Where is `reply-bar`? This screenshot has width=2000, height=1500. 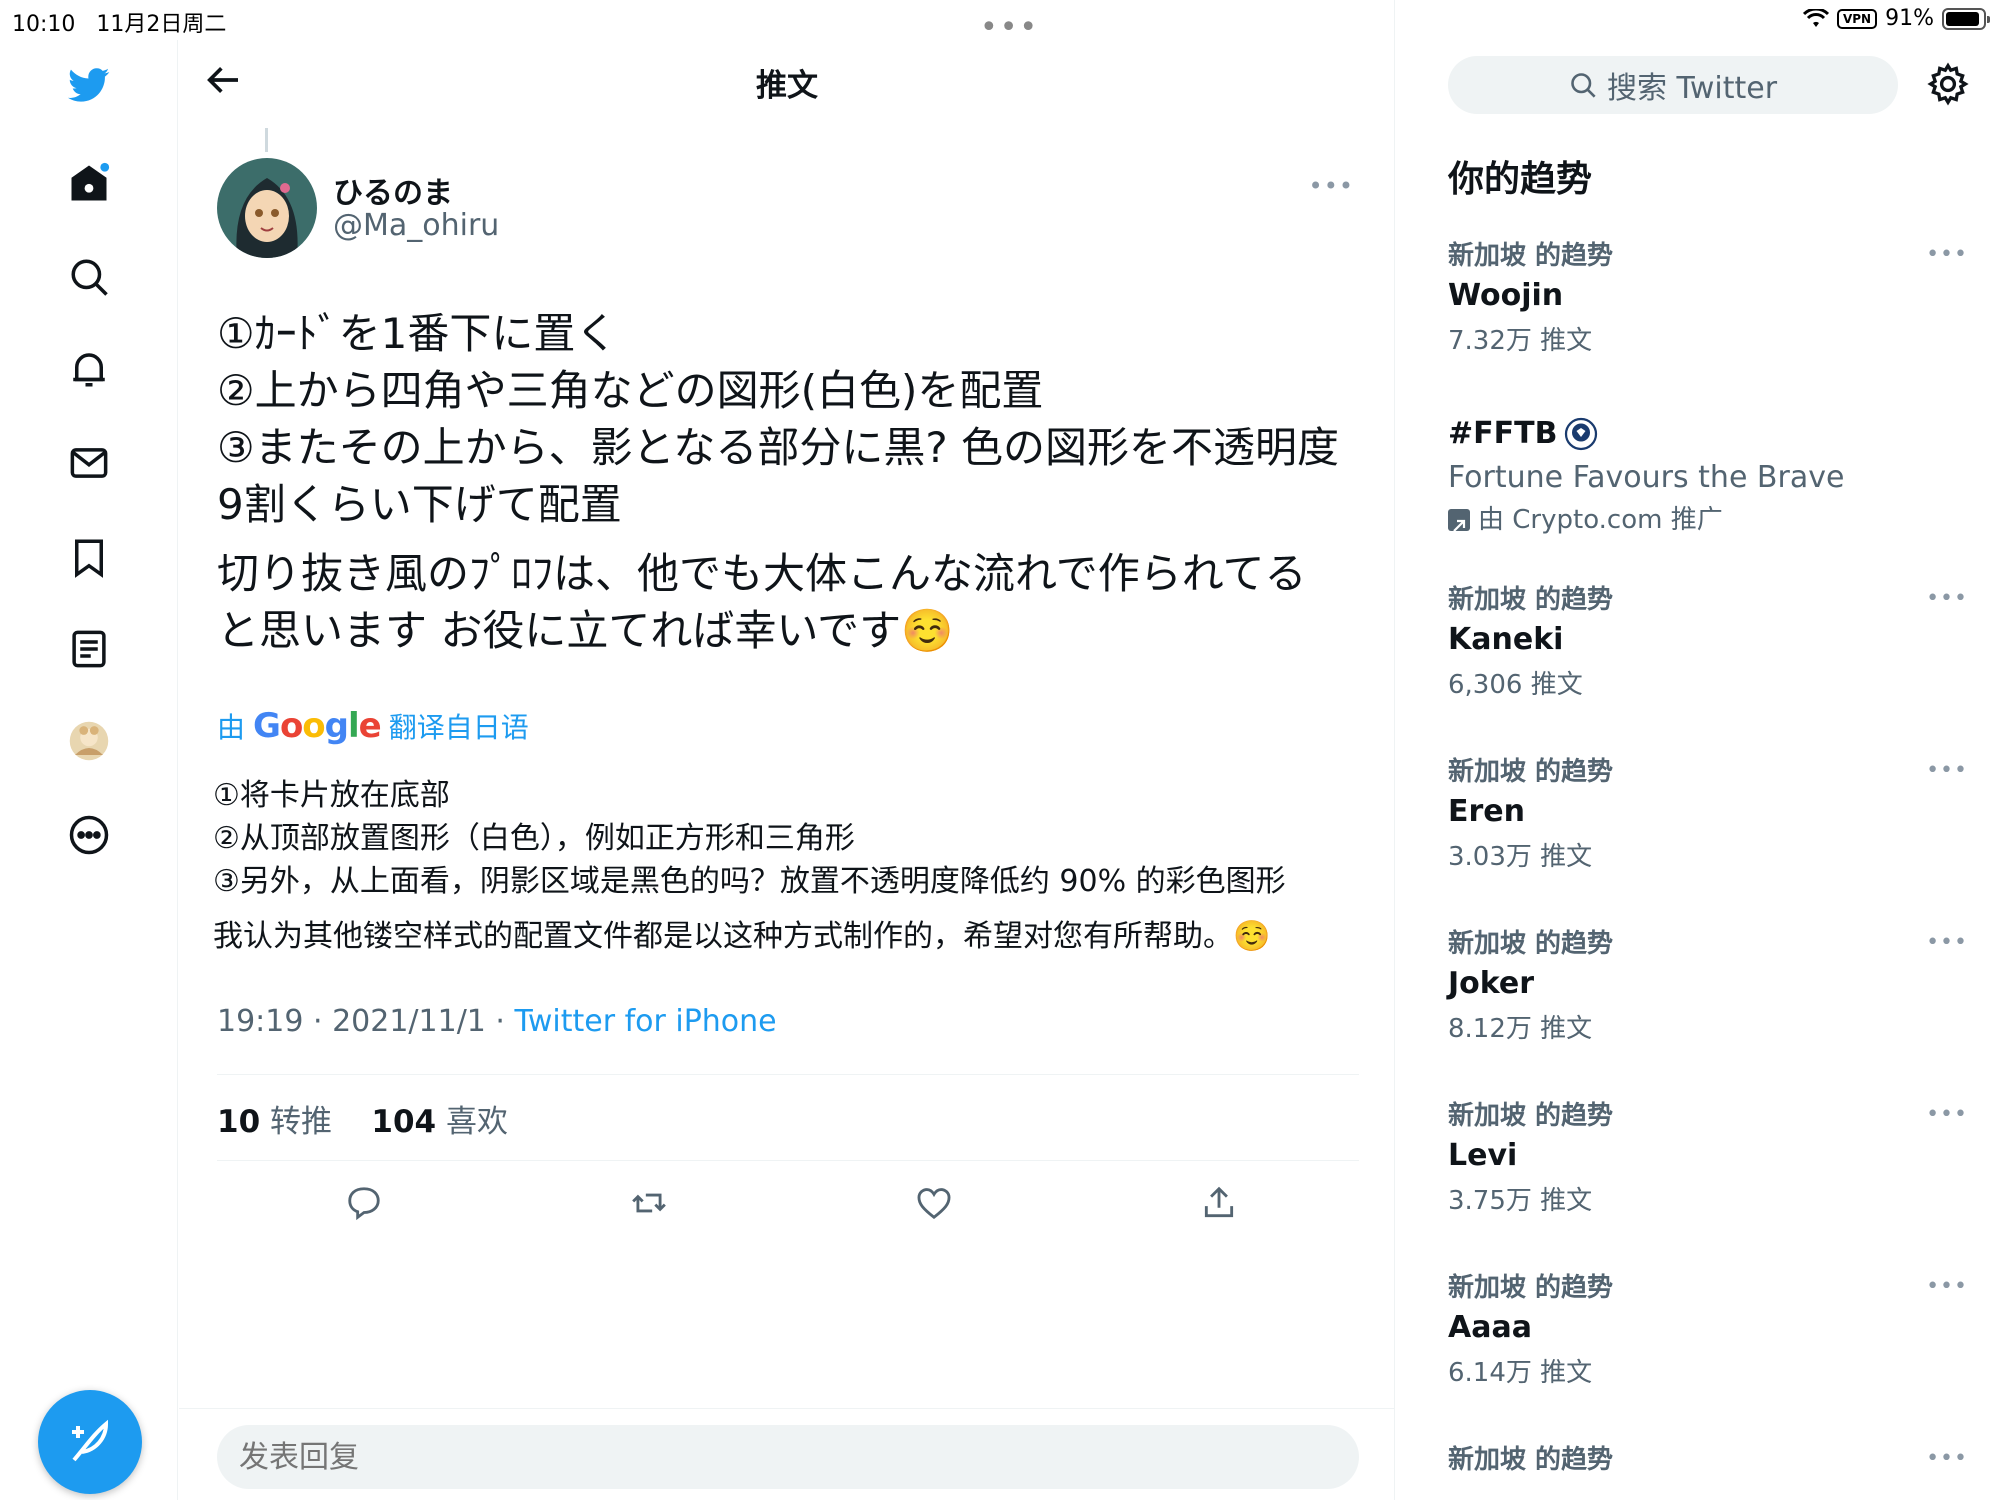
reply-bar is located at coordinates (787, 1454).